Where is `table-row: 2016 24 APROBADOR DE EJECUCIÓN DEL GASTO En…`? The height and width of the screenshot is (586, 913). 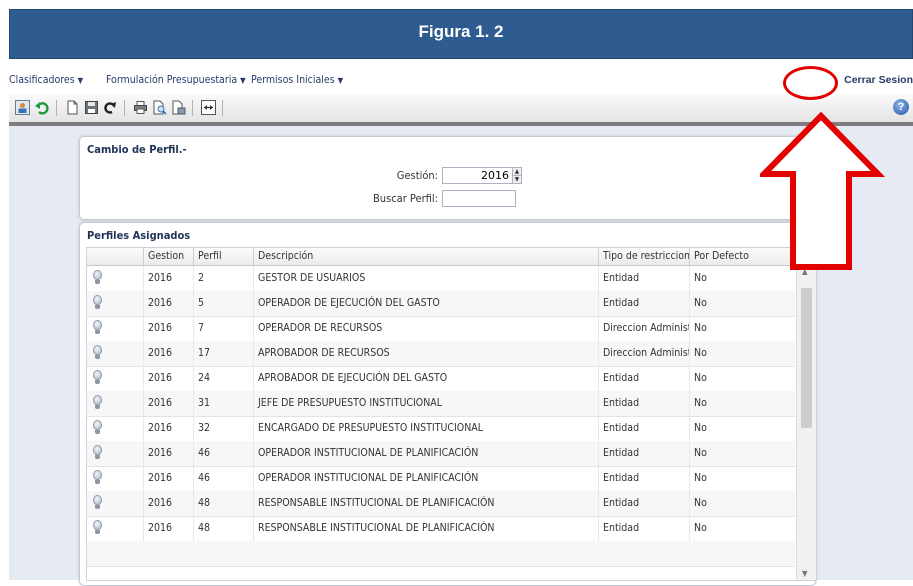
table-row: 2016 24 APROBADOR DE EJECUCIÓN DEL GASTO En… is located at coordinates (441, 379).